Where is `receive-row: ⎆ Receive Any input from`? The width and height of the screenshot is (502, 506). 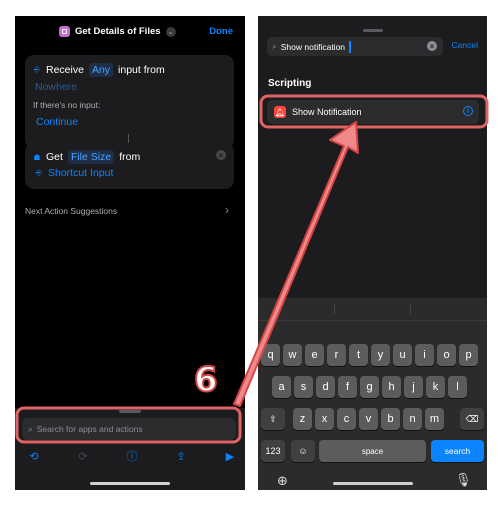 receive-row: ⎆ Receive Any input from is located at coordinates (99, 70).